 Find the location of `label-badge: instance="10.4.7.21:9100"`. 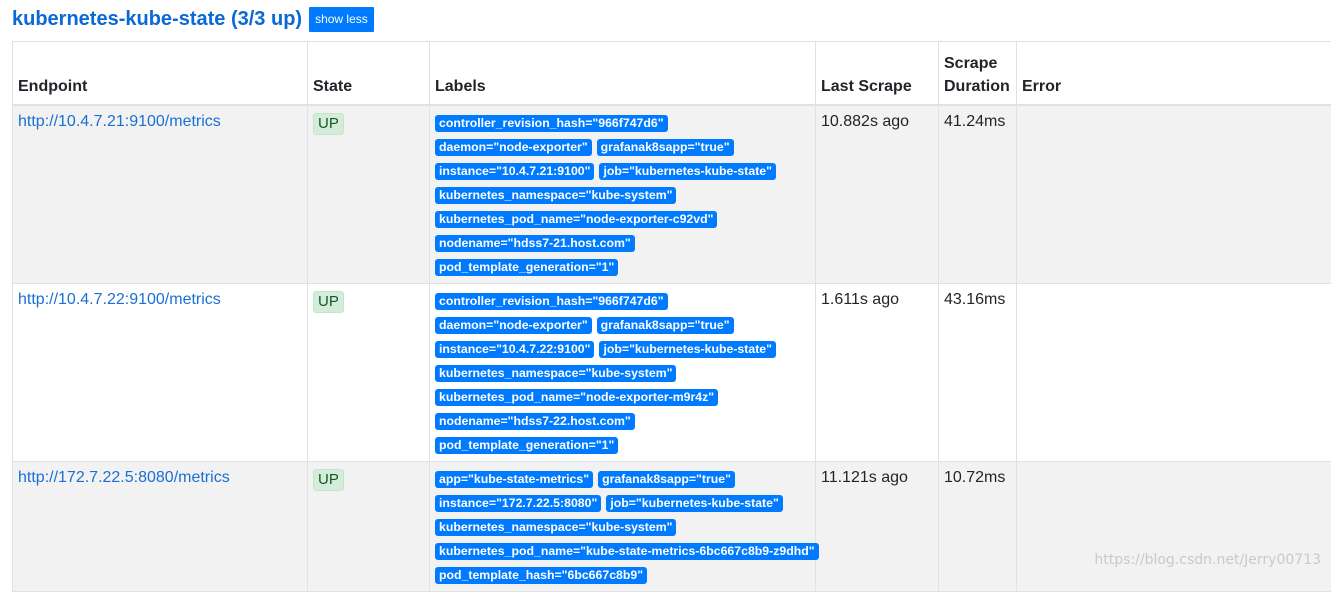

label-badge: instance="10.4.7.21:9100" is located at coordinates (514, 171).